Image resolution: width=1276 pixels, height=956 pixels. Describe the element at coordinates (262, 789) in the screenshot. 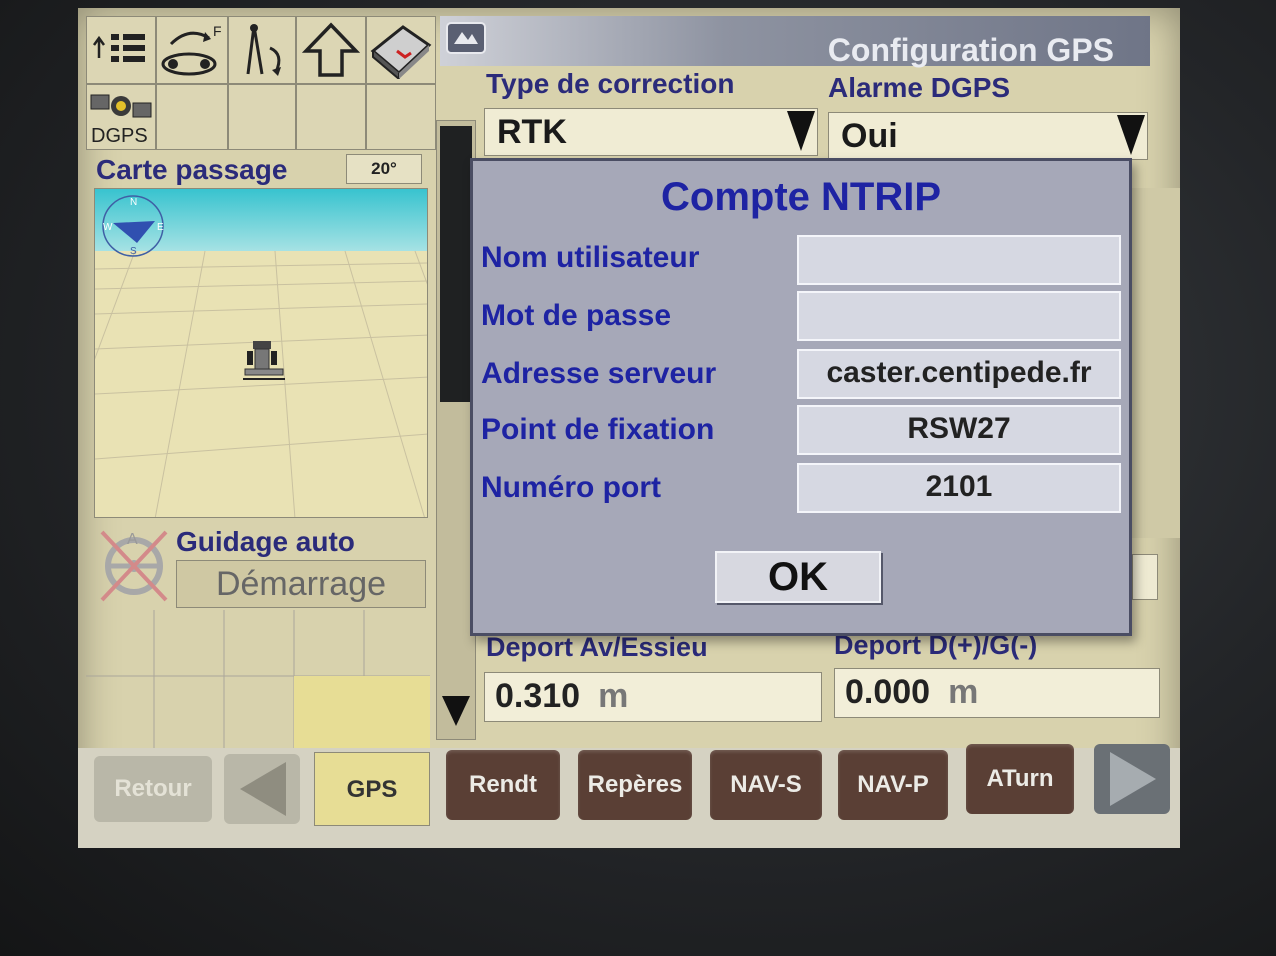

I see `nav-left-arrow-icon` at that location.